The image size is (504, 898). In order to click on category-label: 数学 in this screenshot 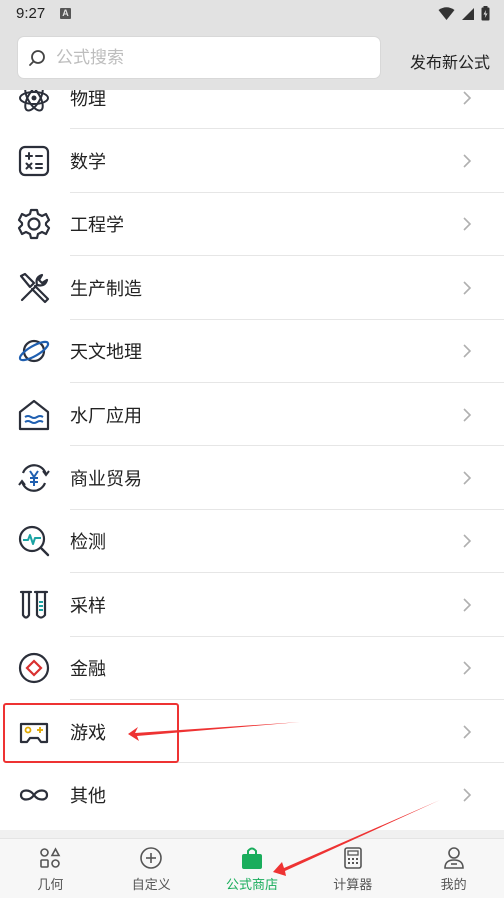, I will do `click(88, 163)`.